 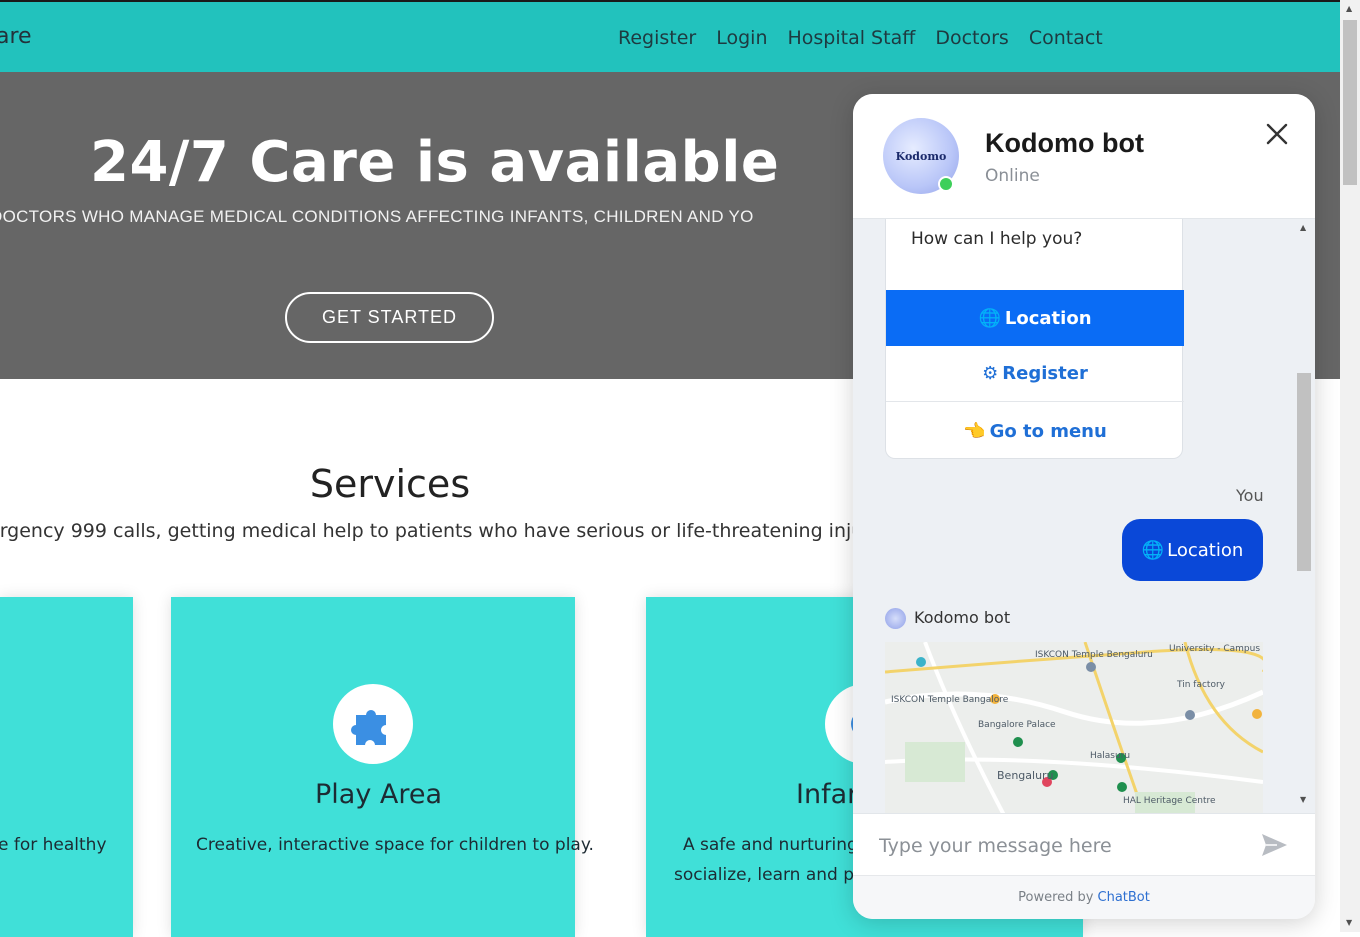 What do you see at coordinates (777, 875) in the screenshot?
I see `service-card-text-line2: socialize, learn and prac` at bounding box center [777, 875].